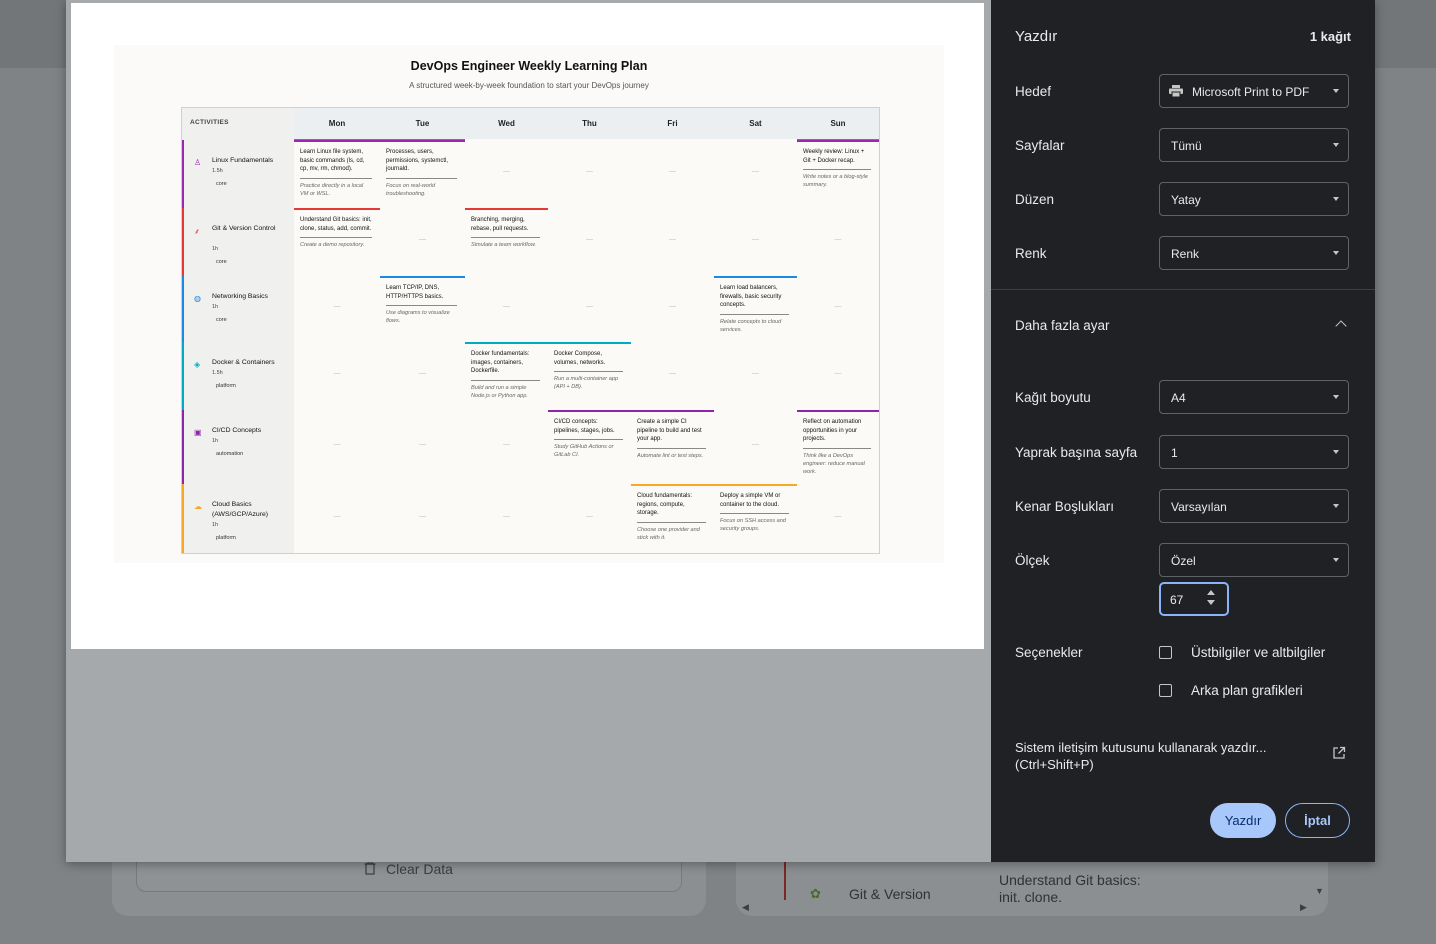 This screenshot has width=1436, height=944. I want to click on day-header-fri: Fri, so click(672, 123).